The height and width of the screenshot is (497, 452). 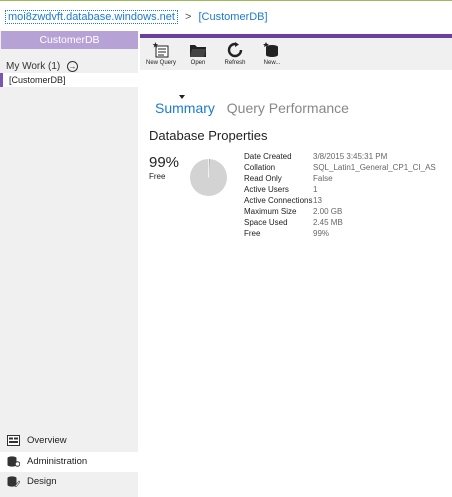 I want to click on property-value: 3/8/2015 3:45:31 PM, so click(x=350, y=156).